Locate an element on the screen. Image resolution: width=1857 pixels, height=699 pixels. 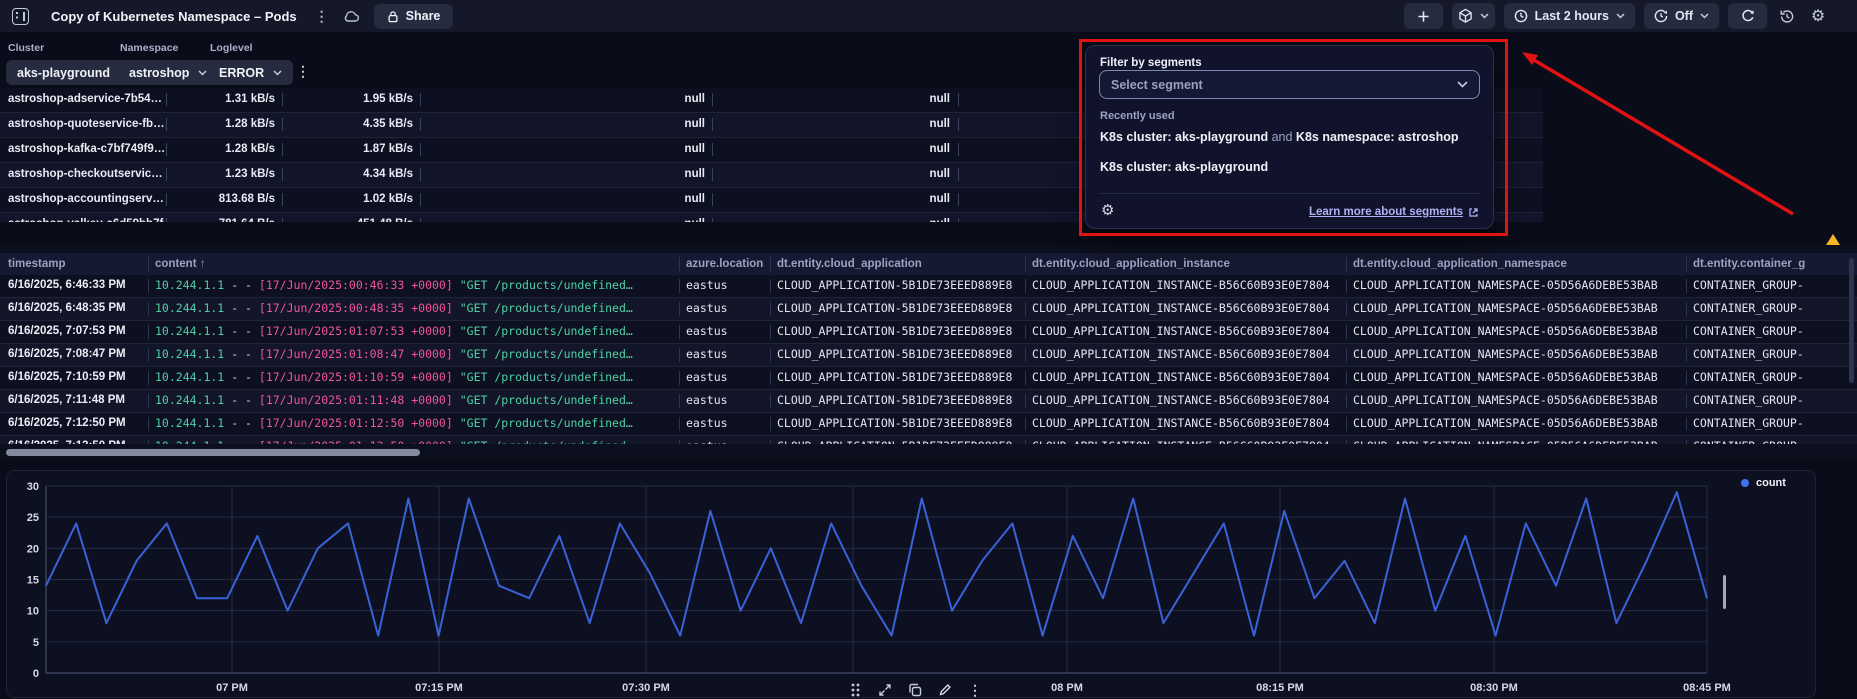
share-label: Share is located at coordinates (423, 16).